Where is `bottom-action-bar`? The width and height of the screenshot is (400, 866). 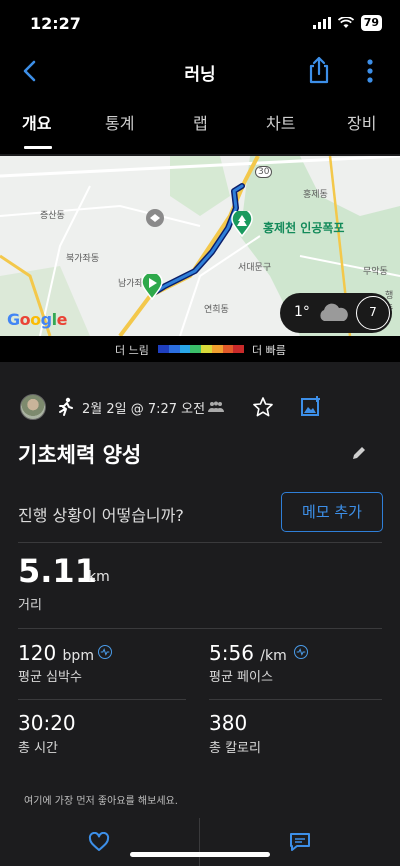 bottom-action-bar is located at coordinates (200, 842).